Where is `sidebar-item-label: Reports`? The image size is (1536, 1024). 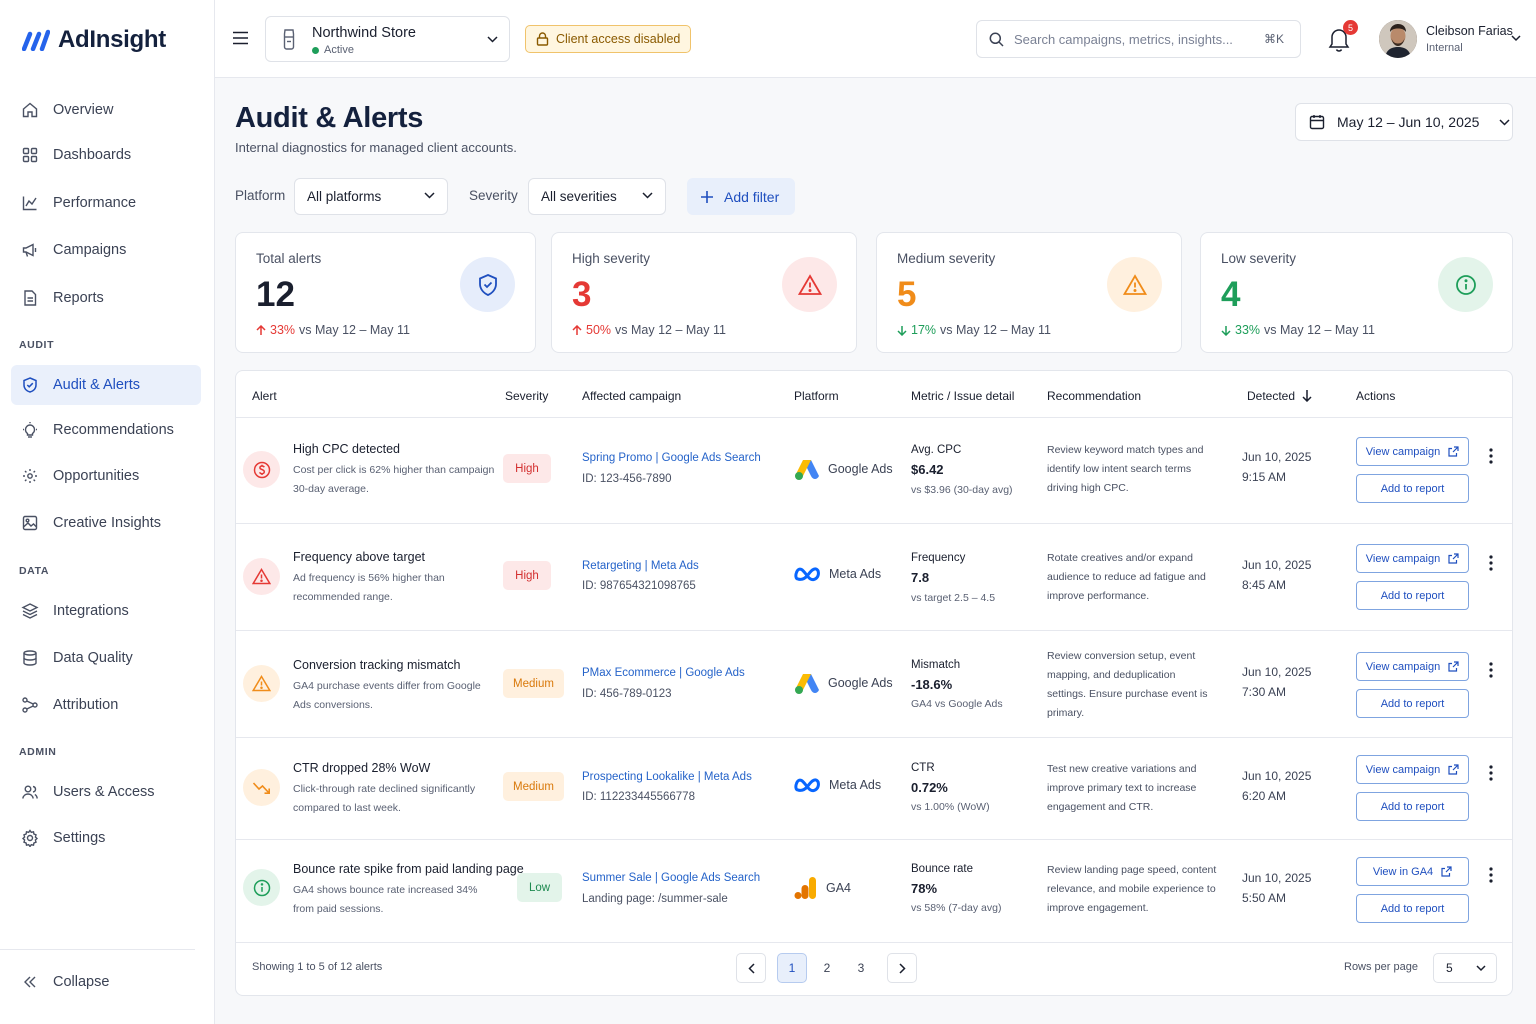 sidebar-item-label: Reports is located at coordinates (78, 298).